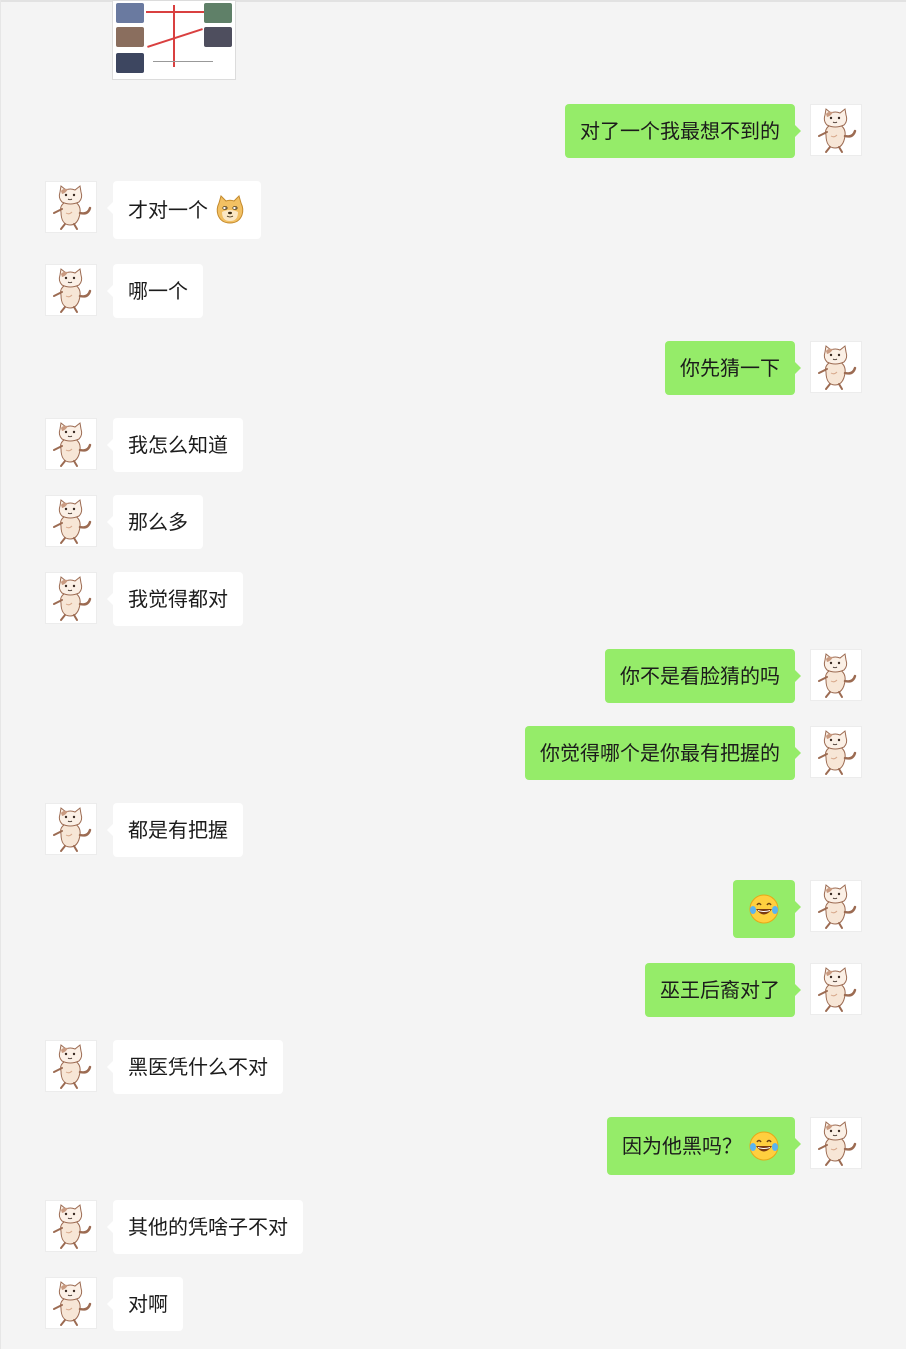 This screenshot has width=906, height=1349. I want to click on message-text: 你先猜一下, so click(730, 368).